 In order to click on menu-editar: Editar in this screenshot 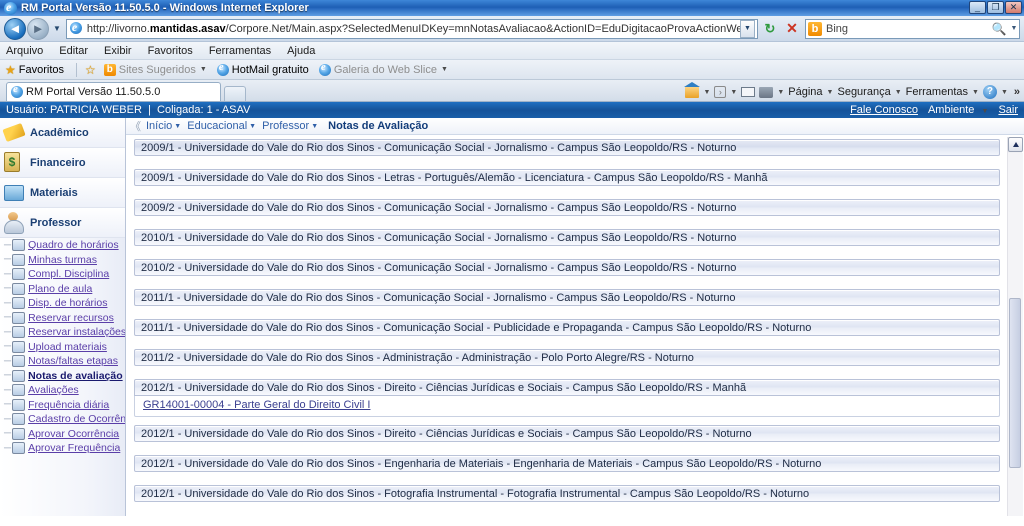, I will do `click(73, 51)`.